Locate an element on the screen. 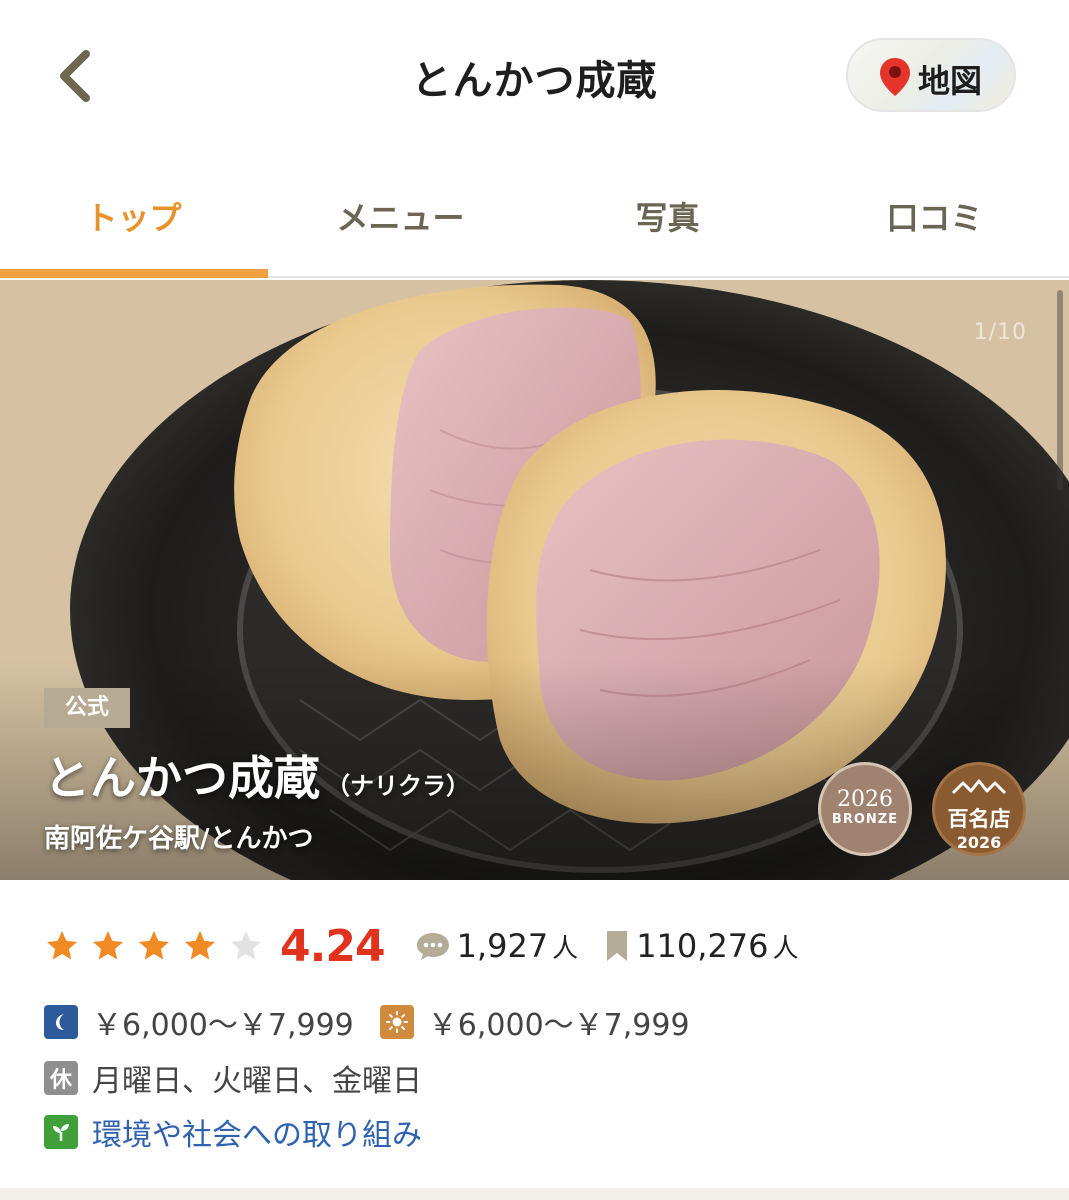 The width and height of the screenshot is (1069, 1200). header: とんかつ成蔵 地図 is located at coordinates (534, 80).